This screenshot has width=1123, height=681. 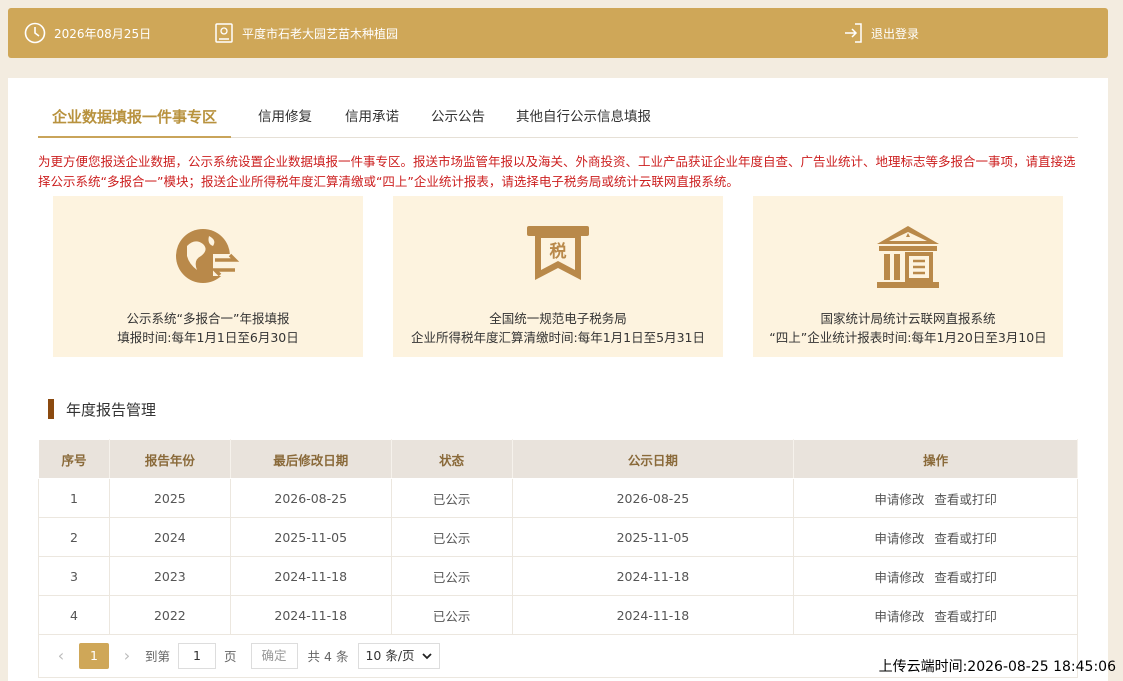 What do you see at coordinates (74, 615) in the screenshot?
I see `cell-no: 4` at bounding box center [74, 615].